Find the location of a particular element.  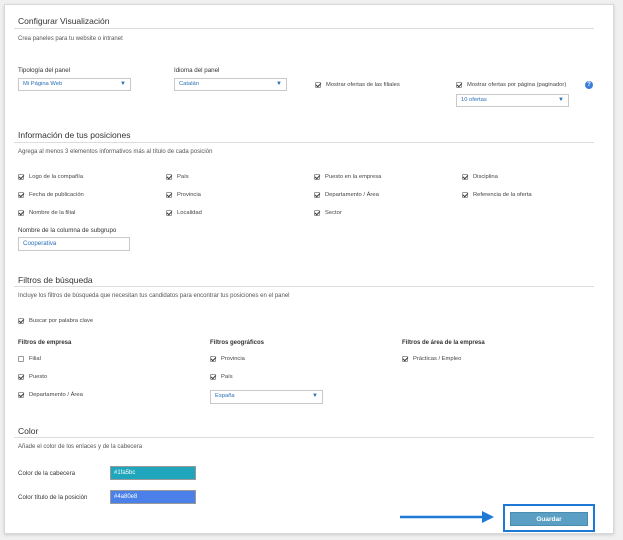

arrow-right-icon is located at coordinates (447, 517).